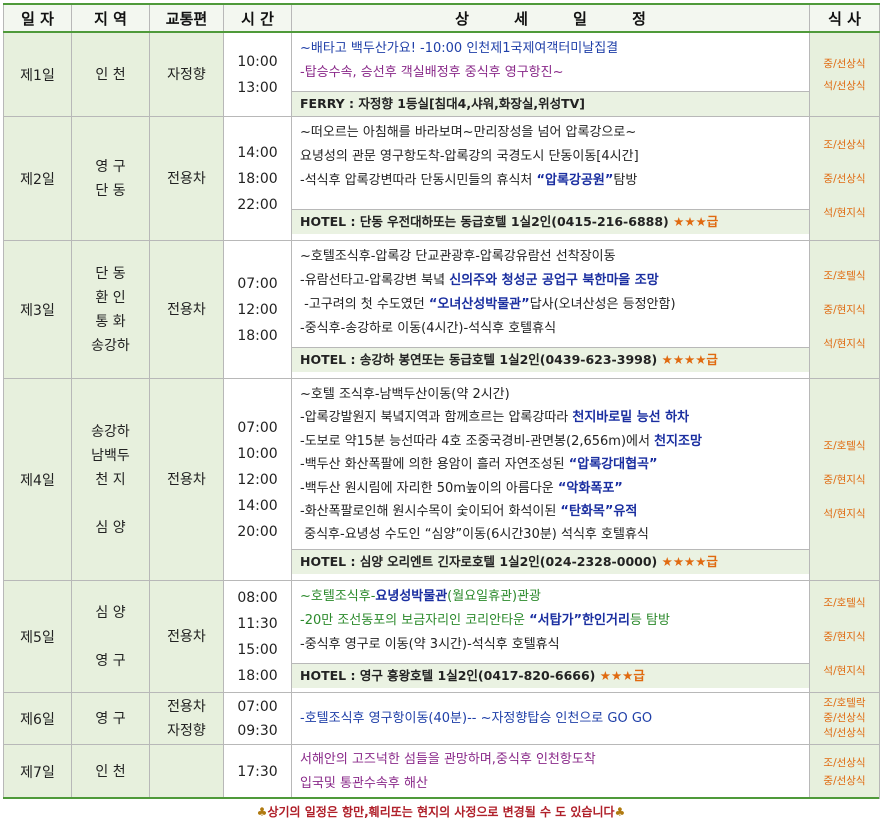 This screenshot has width=882, height=820. I want to click on detail-line: -중식후-송강하로 이동(4시간)-석식후 호텔휴식, so click(428, 328).